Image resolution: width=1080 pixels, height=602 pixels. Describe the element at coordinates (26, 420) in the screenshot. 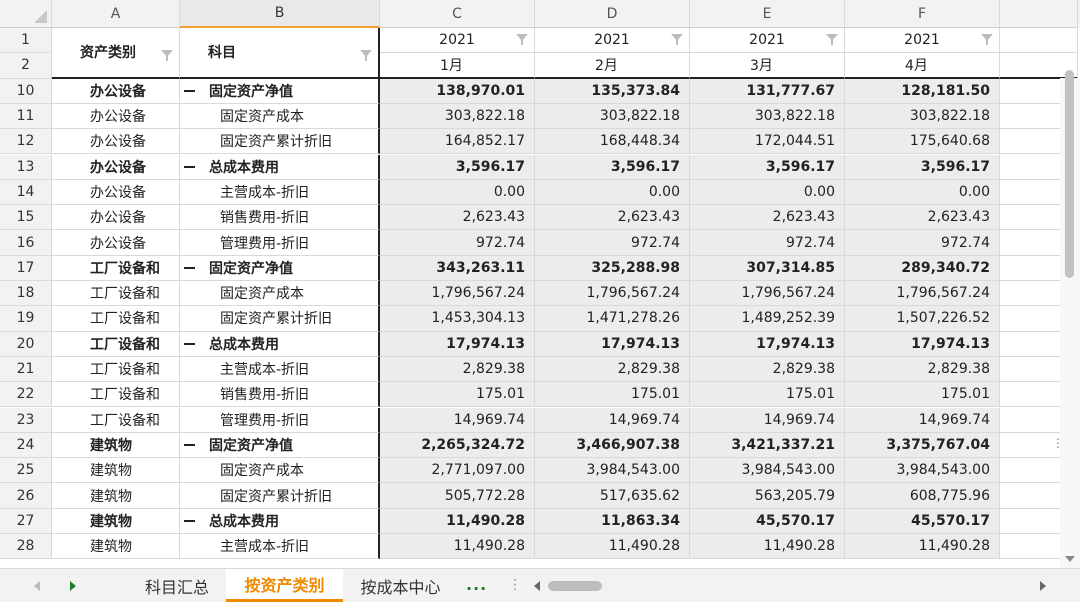

I see `row-number: 23` at that location.